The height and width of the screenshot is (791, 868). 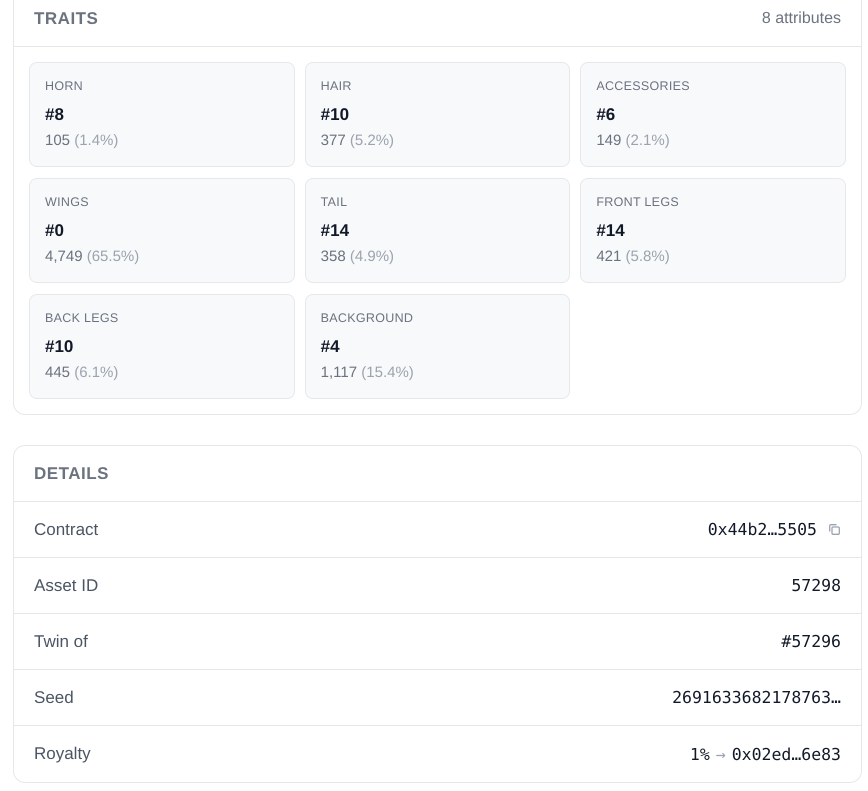 I want to click on detail-label: Seed, so click(x=54, y=698).